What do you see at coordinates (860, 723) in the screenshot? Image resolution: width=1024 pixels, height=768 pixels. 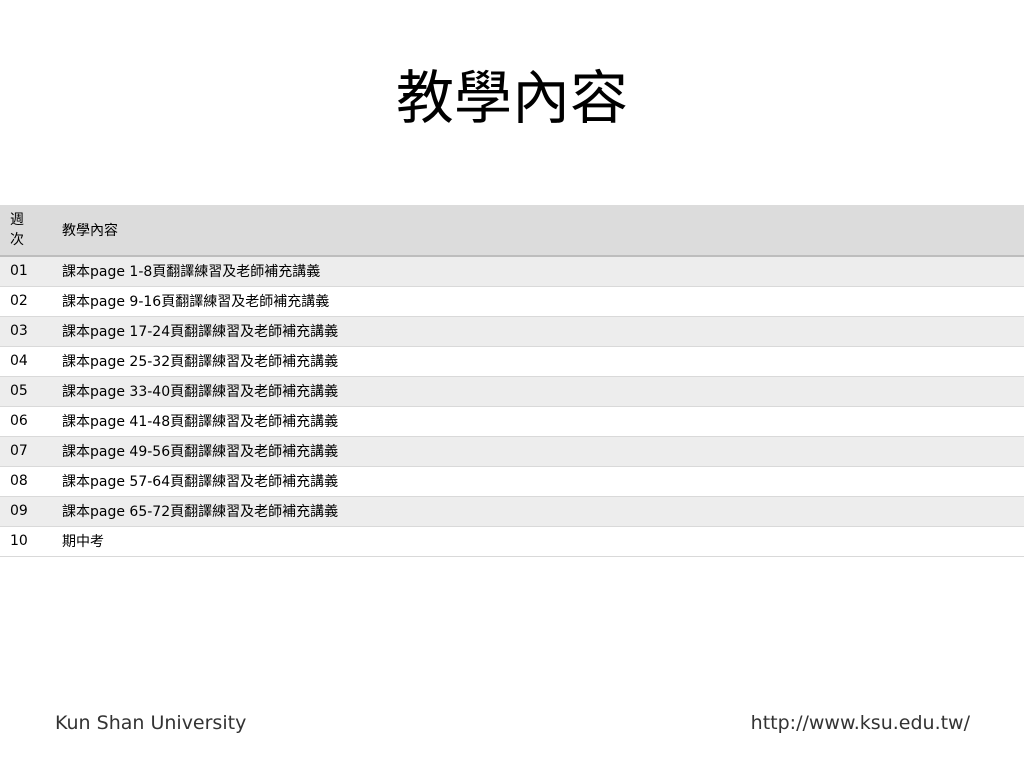 I see `footer-website-url: http://www.ksu.edu.tw/` at bounding box center [860, 723].